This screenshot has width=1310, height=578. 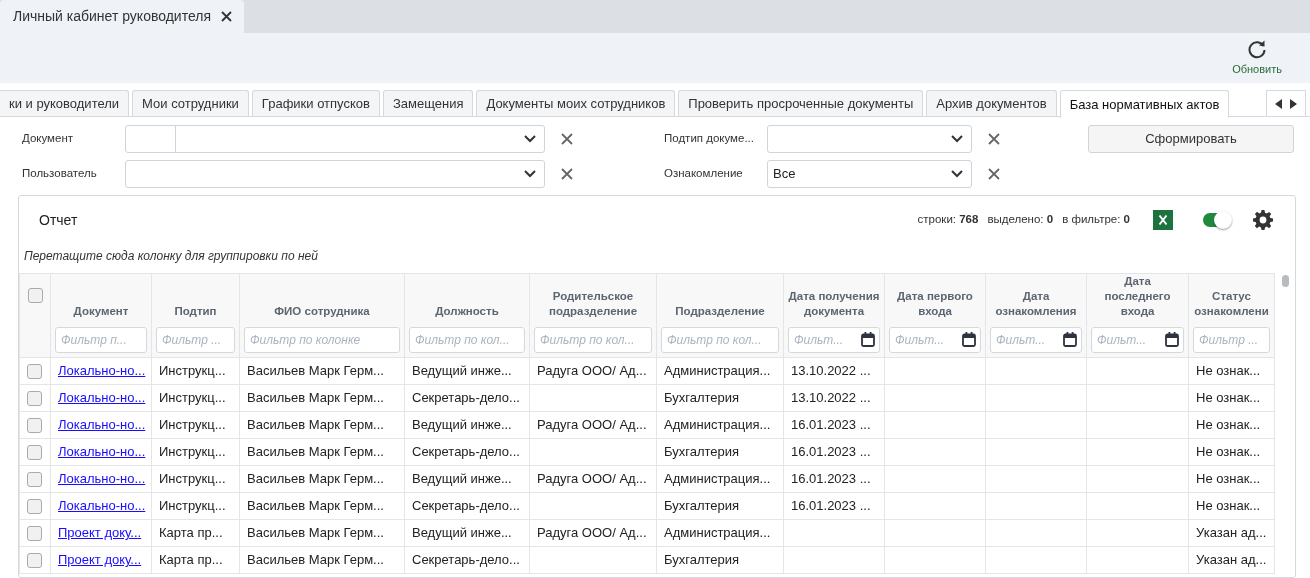 I want to click on filter-field: Фильтр по колонке, so click(x=322, y=339).